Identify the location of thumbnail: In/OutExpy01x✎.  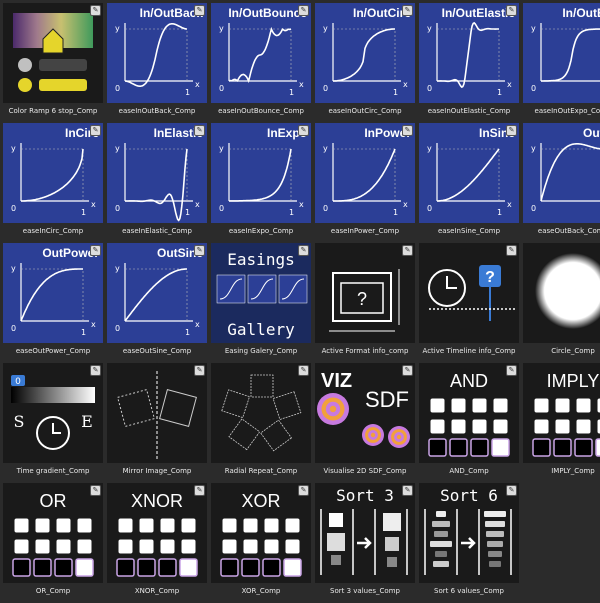
(561, 53).